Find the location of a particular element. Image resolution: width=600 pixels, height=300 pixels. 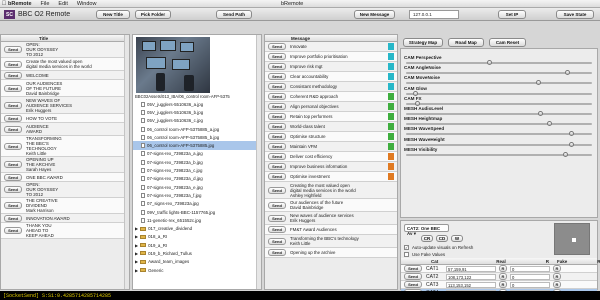

strategy-map-button: Strategy Map is located at coordinates (423, 42).